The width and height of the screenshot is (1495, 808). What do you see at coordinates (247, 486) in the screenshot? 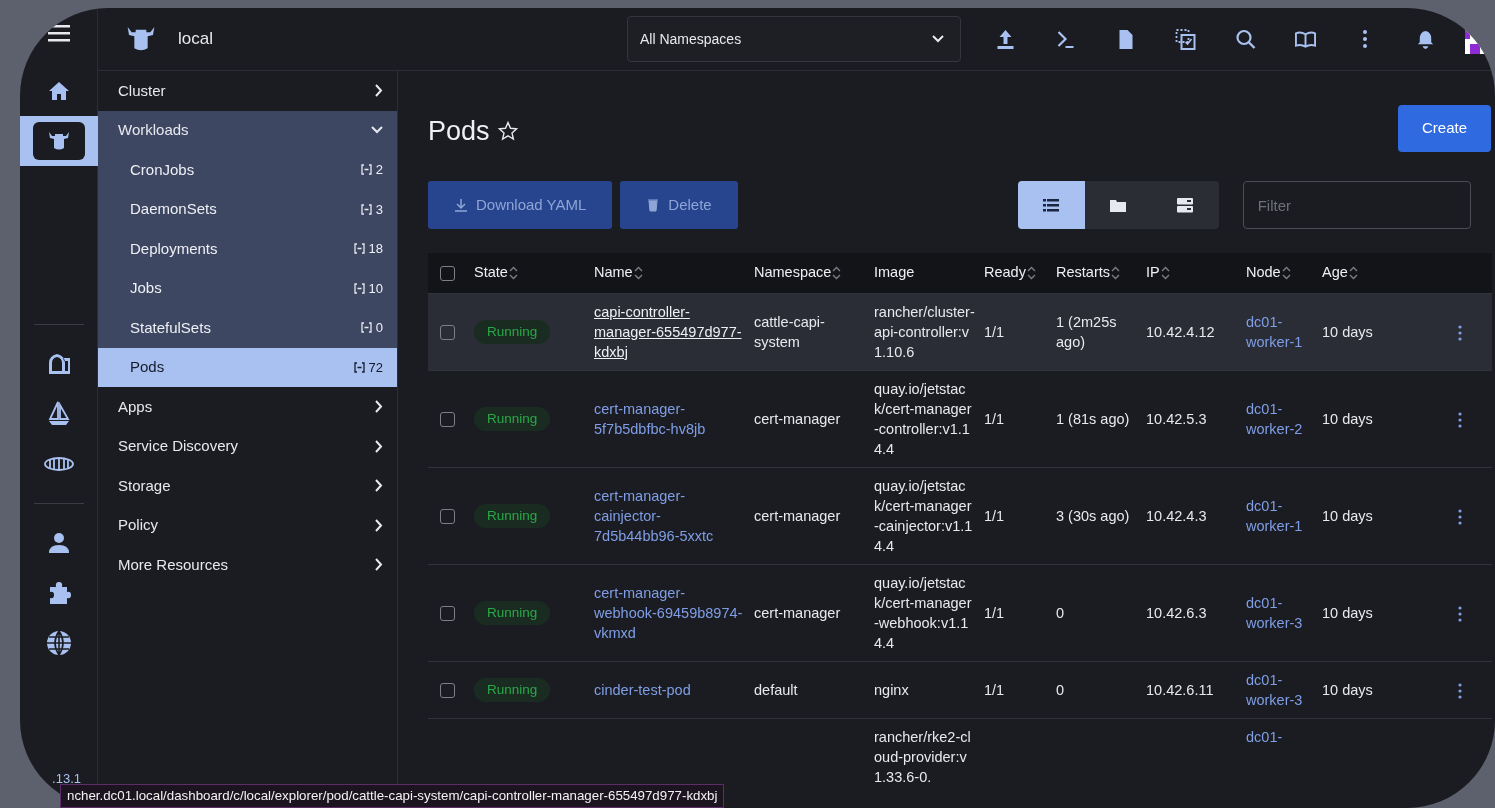
I see `sidebar-item: Storage` at bounding box center [247, 486].